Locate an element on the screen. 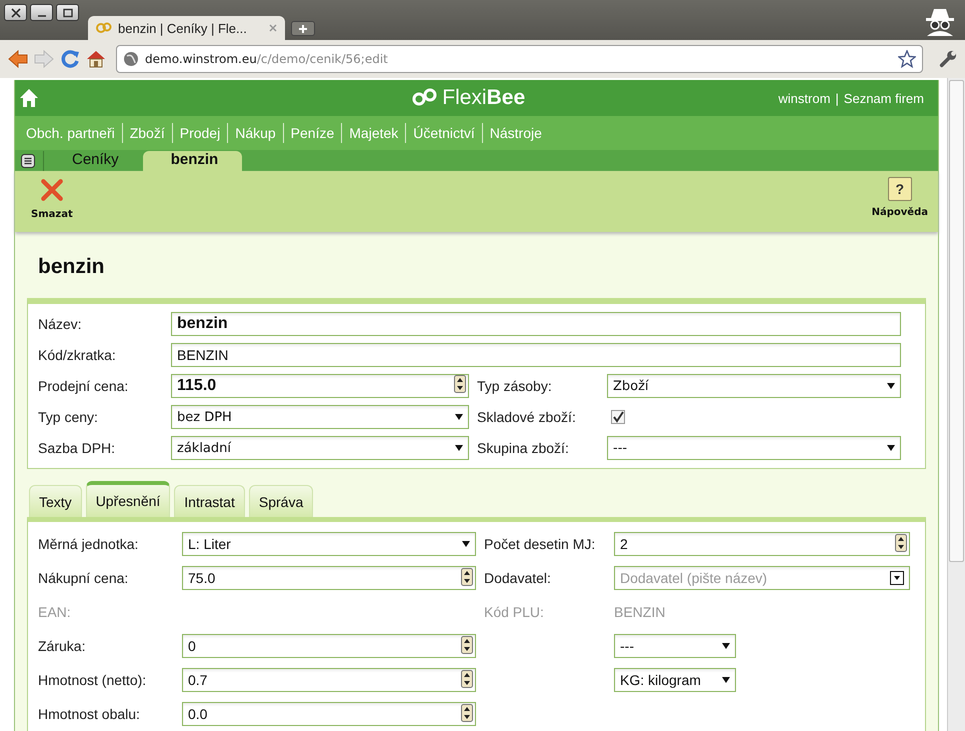 The height and width of the screenshot is (731, 965). address-bar: demo.winstrom.eu/c/demo/cenik/56;edit is located at coordinates (519, 59).